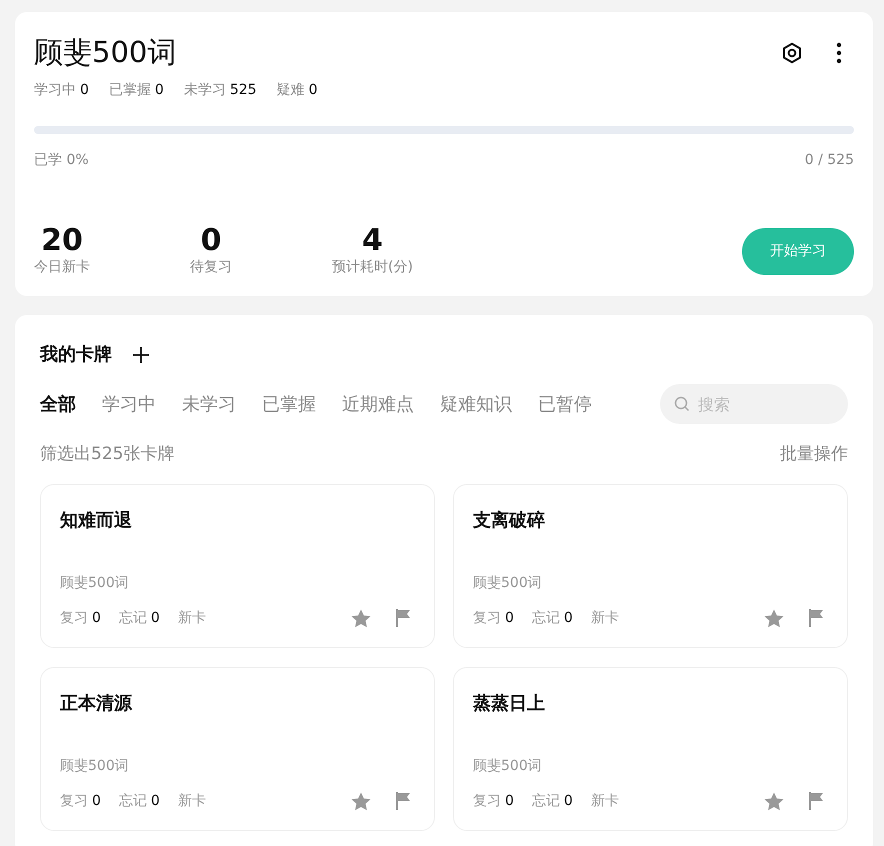 This screenshot has height=846, width=884. Describe the element at coordinates (650, 748) in the screenshot. I see `word-card: 蒸蒸日上 顾斐500词 复习 0 忘记 0 新卡` at that location.